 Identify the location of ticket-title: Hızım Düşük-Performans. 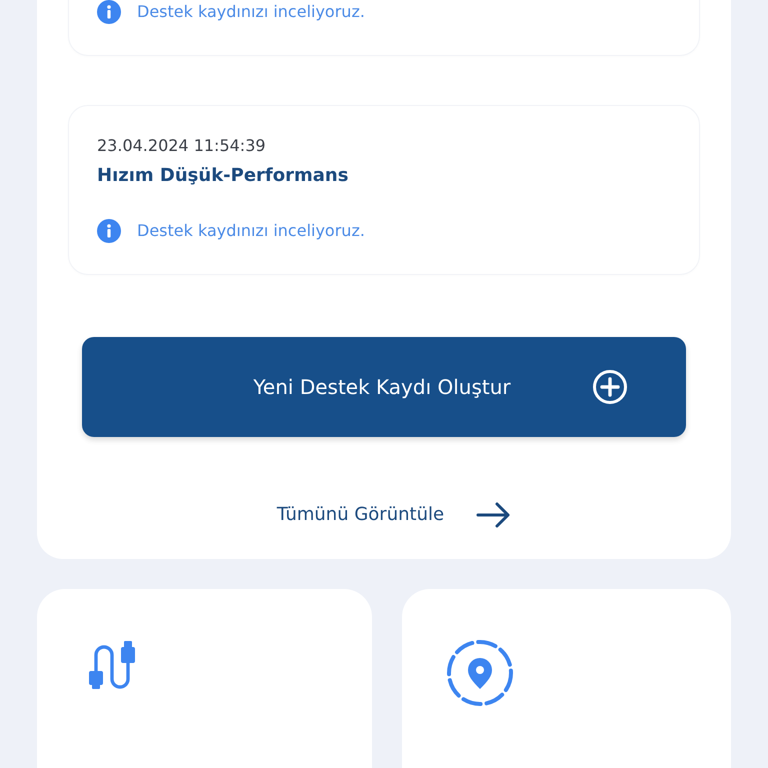
(223, 176).